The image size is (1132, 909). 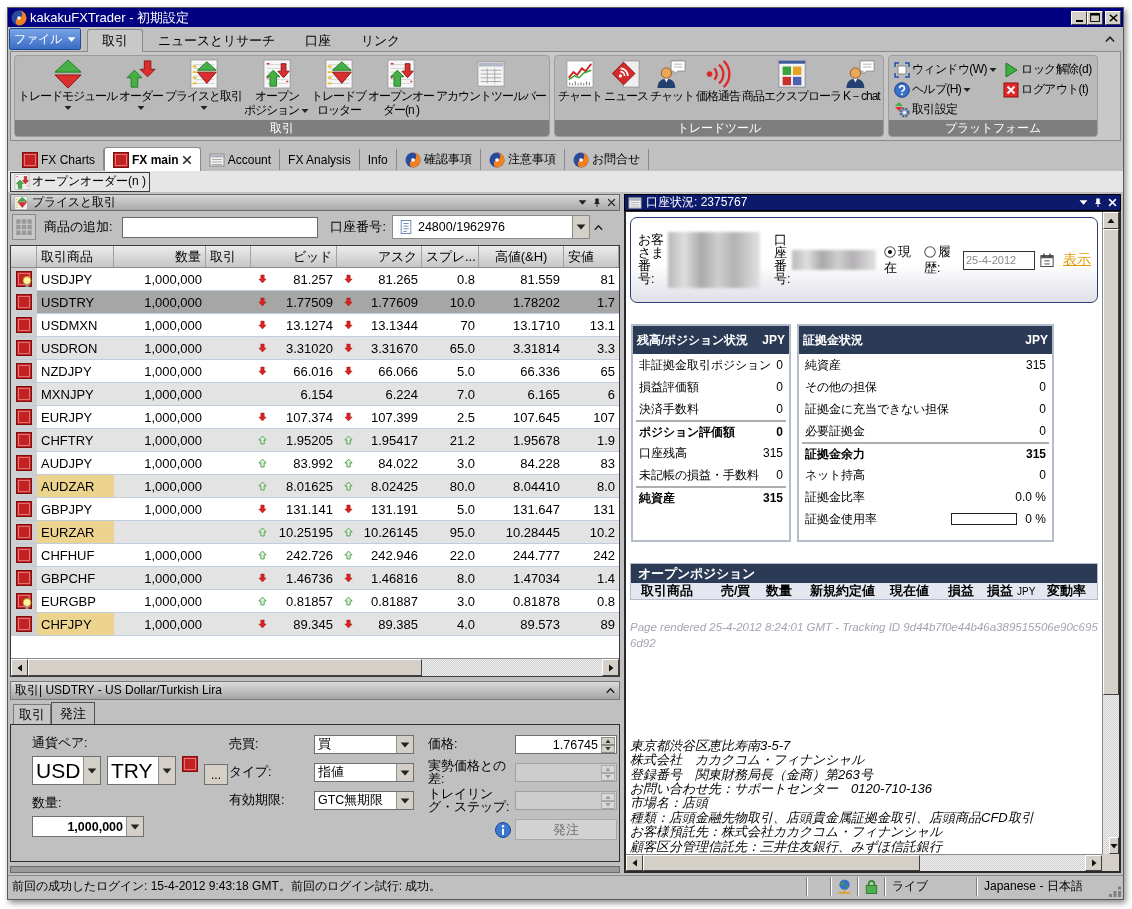 What do you see at coordinates (67, 85) in the screenshot?
I see `ribbon-button: トレードモジュール` at bounding box center [67, 85].